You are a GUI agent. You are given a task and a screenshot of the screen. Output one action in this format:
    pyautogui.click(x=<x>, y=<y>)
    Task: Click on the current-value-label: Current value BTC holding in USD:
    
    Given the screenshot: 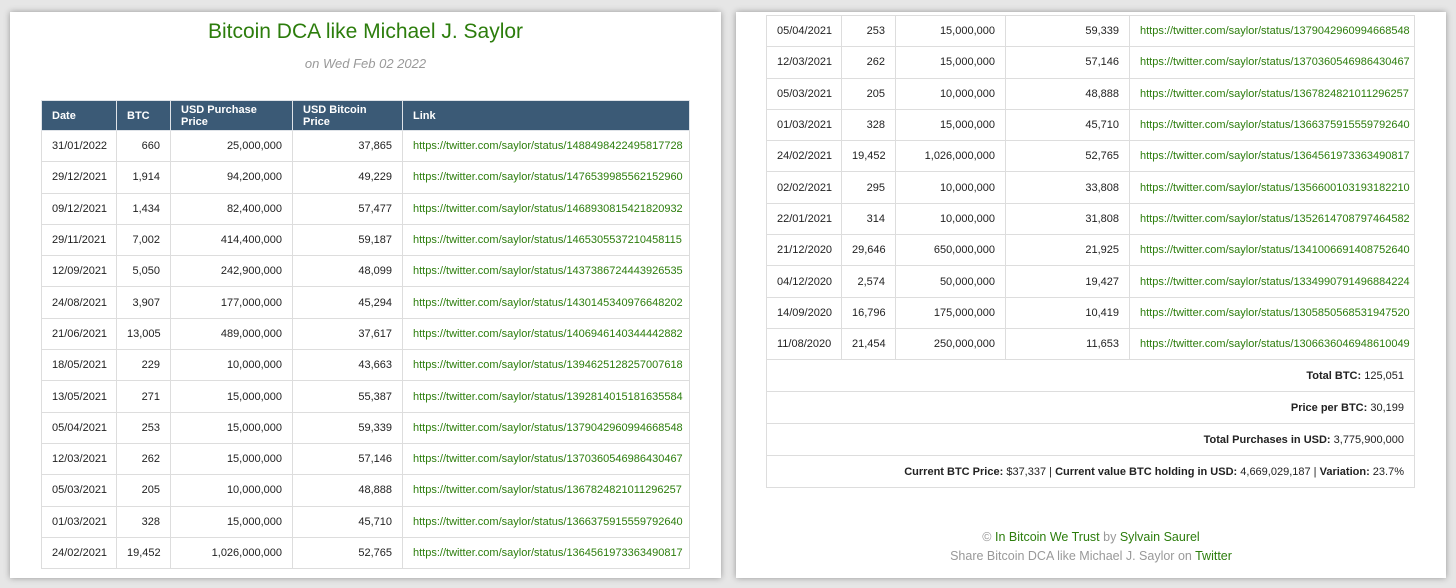 What is the action you would take?
    pyautogui.click(x=1146, y=471)
    